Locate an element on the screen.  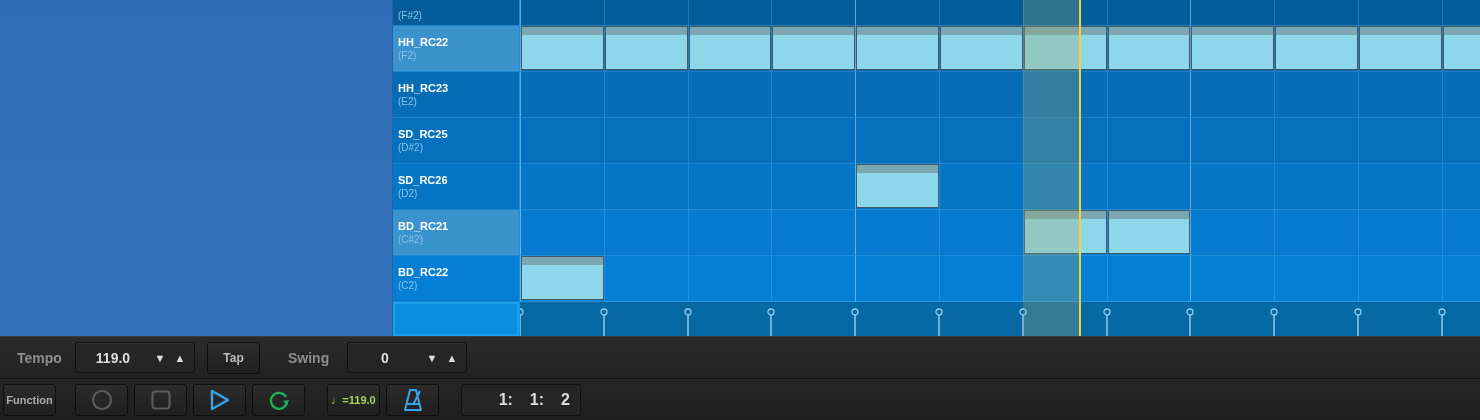
swing-field: 0 ▼ ▲ is located at coordinates (407, 357).